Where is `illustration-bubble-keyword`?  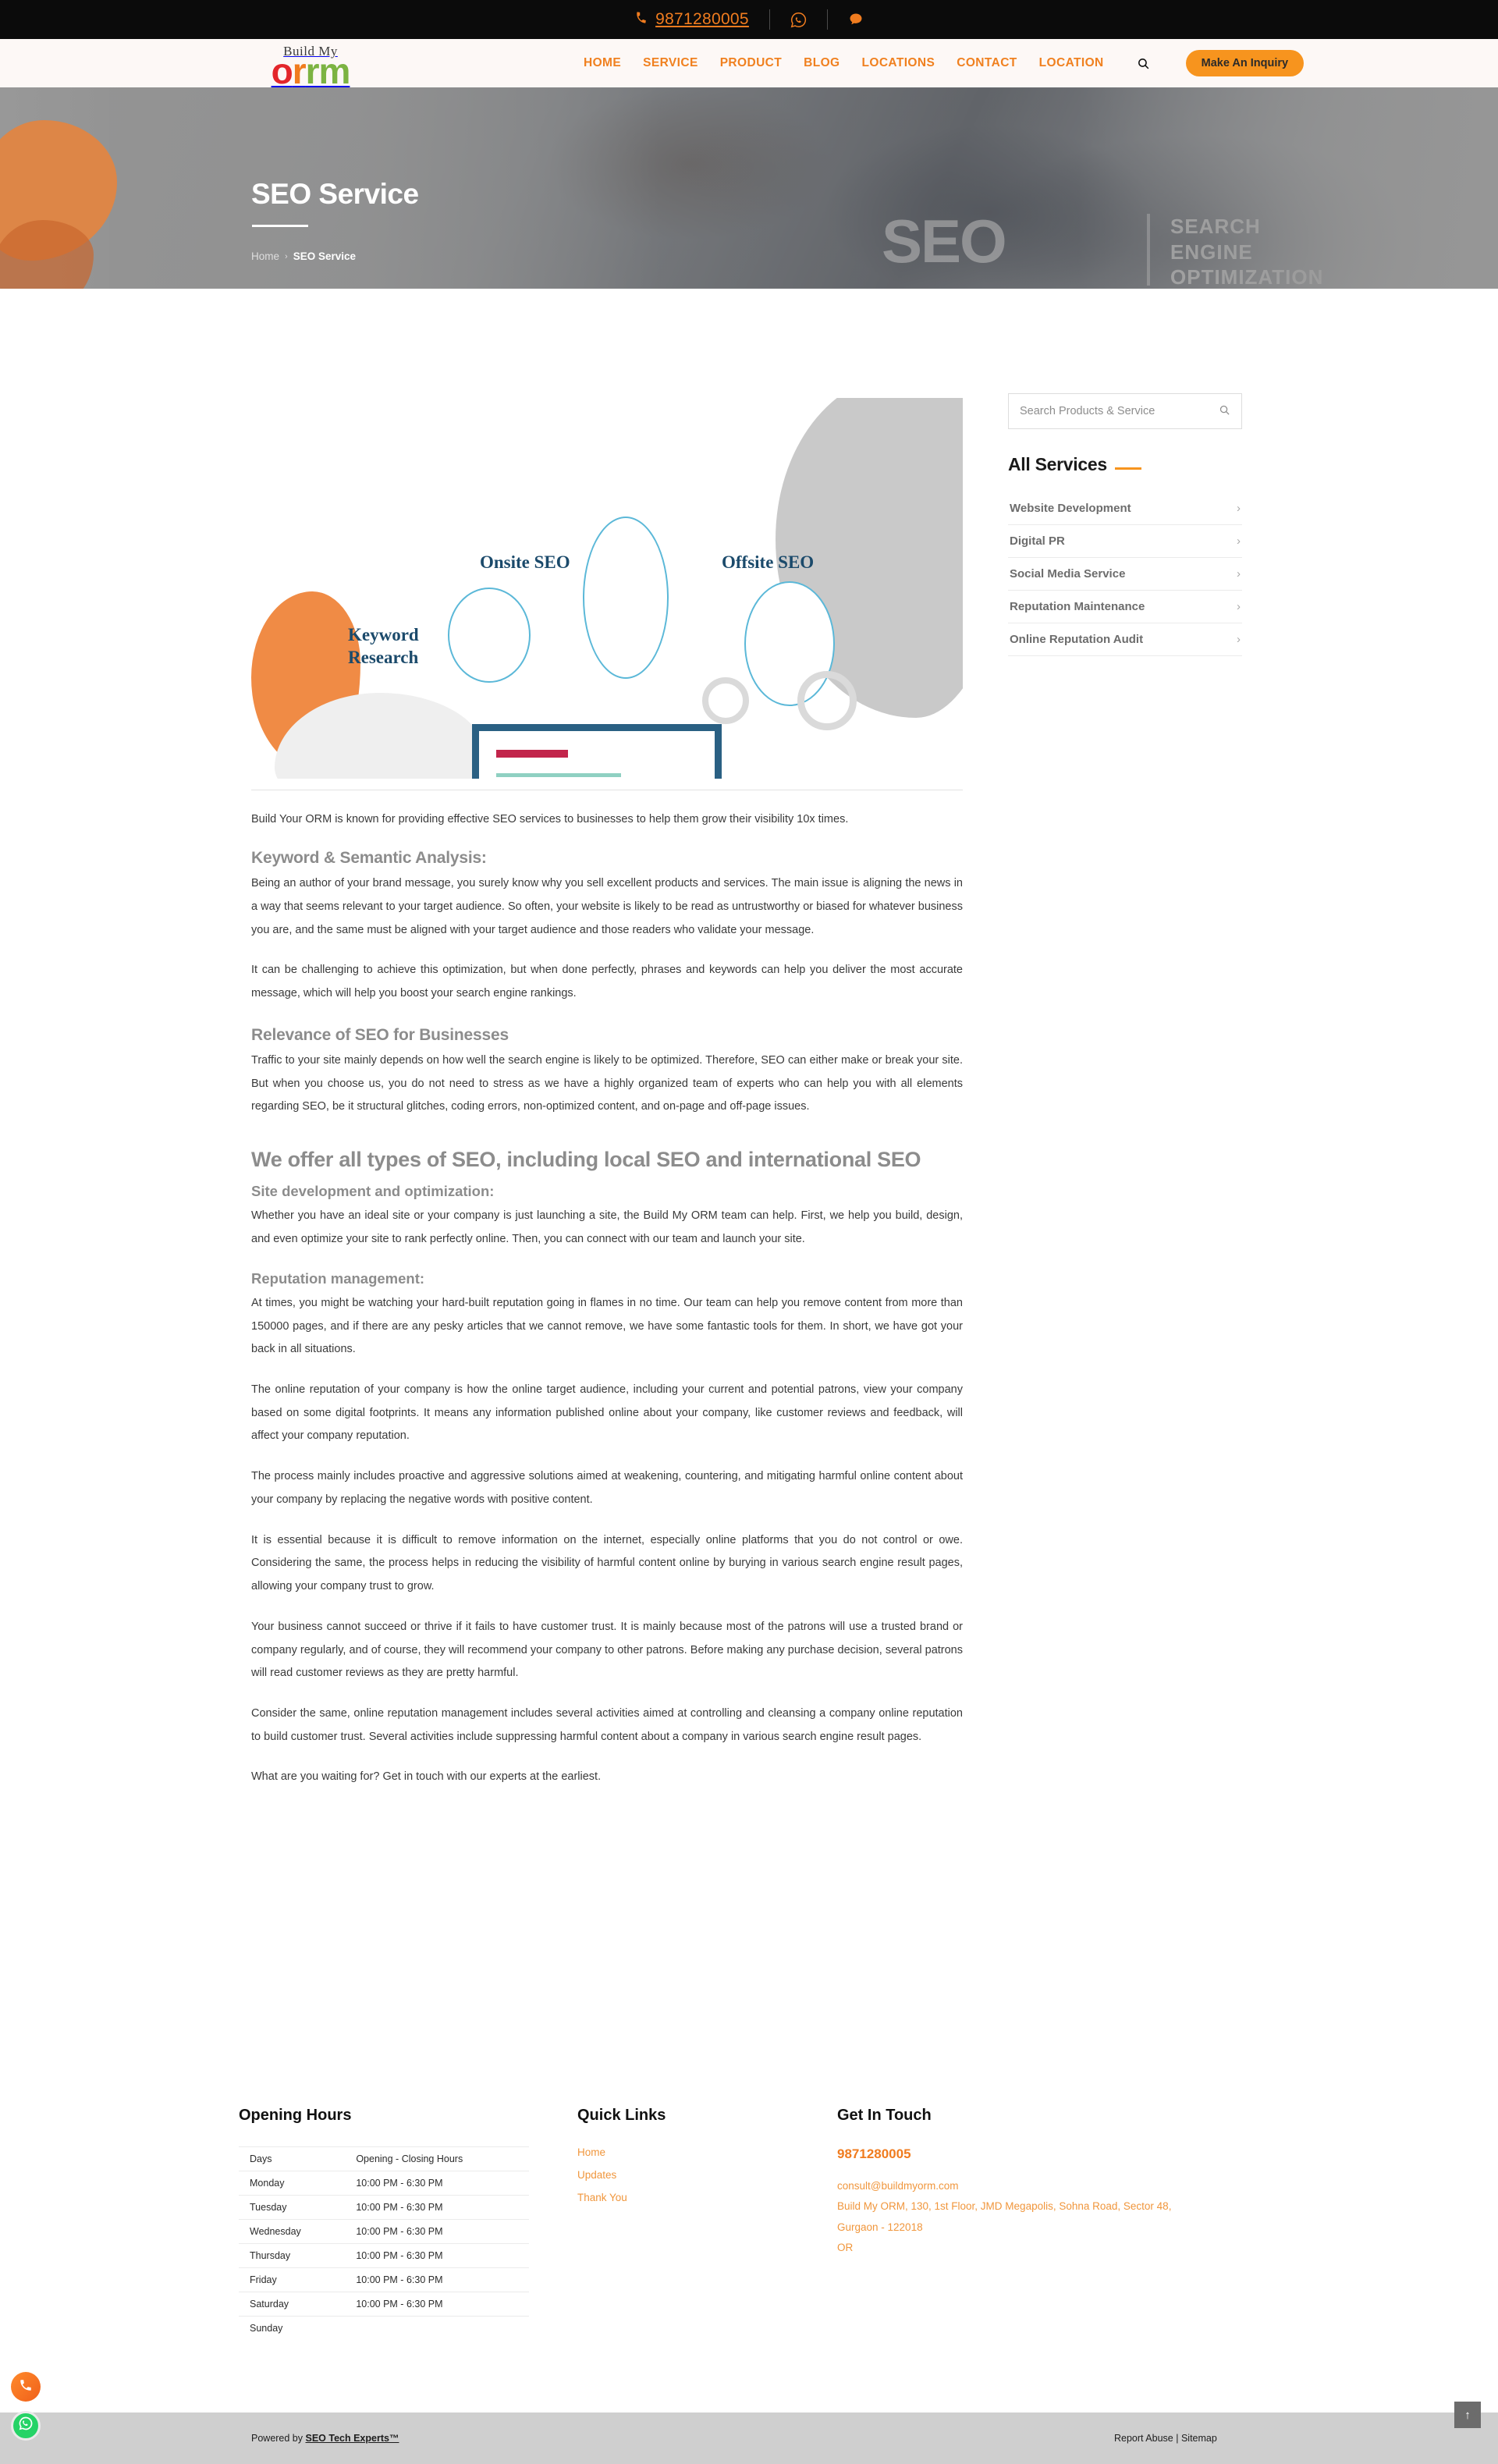 illustration-bubble-keyword is located at coordinates (489, 635).